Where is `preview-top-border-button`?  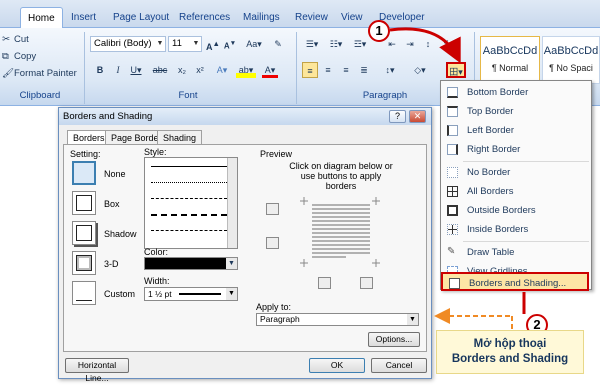 preview-top-border-button is located at coordinates (272, 209).